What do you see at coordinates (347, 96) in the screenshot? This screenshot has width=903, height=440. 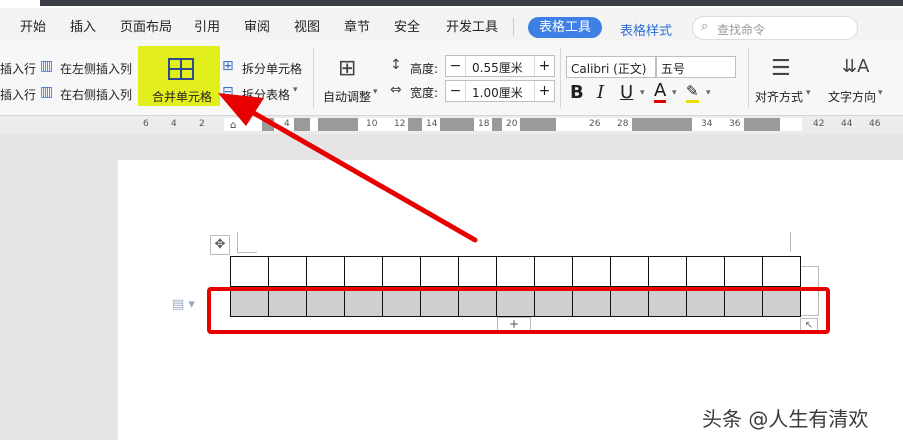 I see `auto-adjust-button: 自动调整` at bounding box center [347, 96].